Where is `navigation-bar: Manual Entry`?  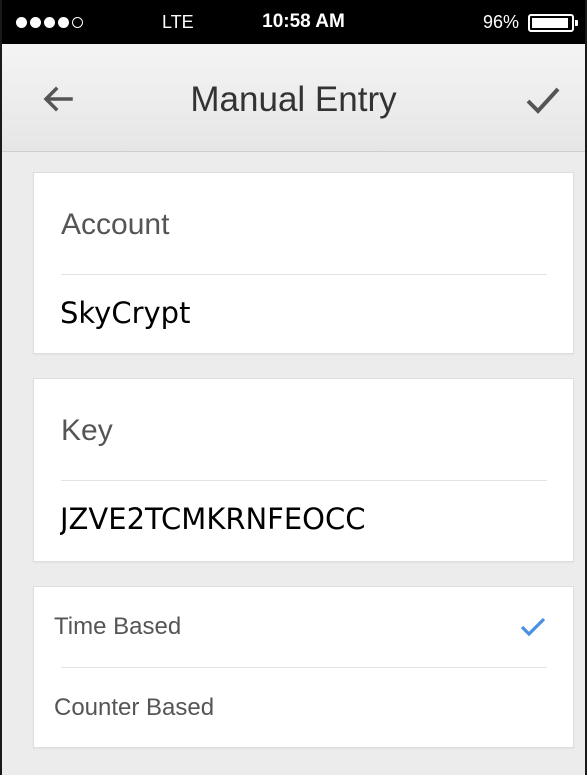 navigation-bar: Manual Entry is located at coordinates (293, 98).